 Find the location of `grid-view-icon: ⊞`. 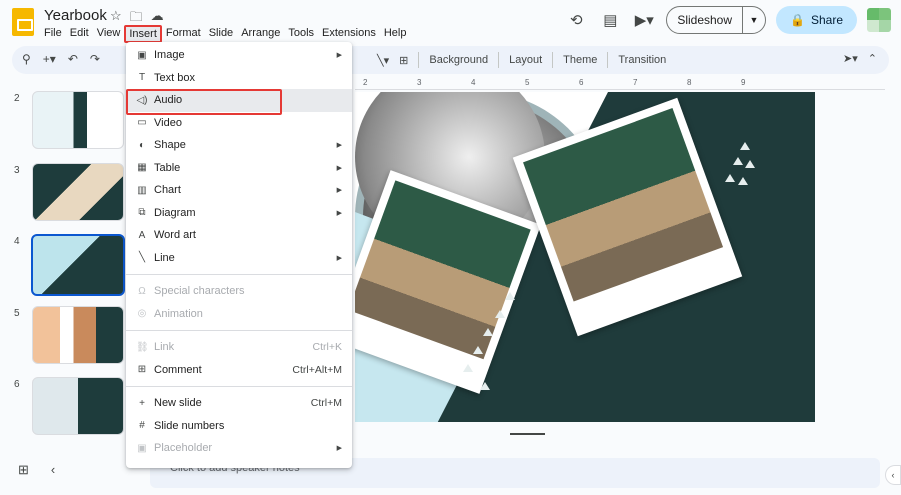

grid-view-icon: ⊞ is located at coordinates (23, 470).